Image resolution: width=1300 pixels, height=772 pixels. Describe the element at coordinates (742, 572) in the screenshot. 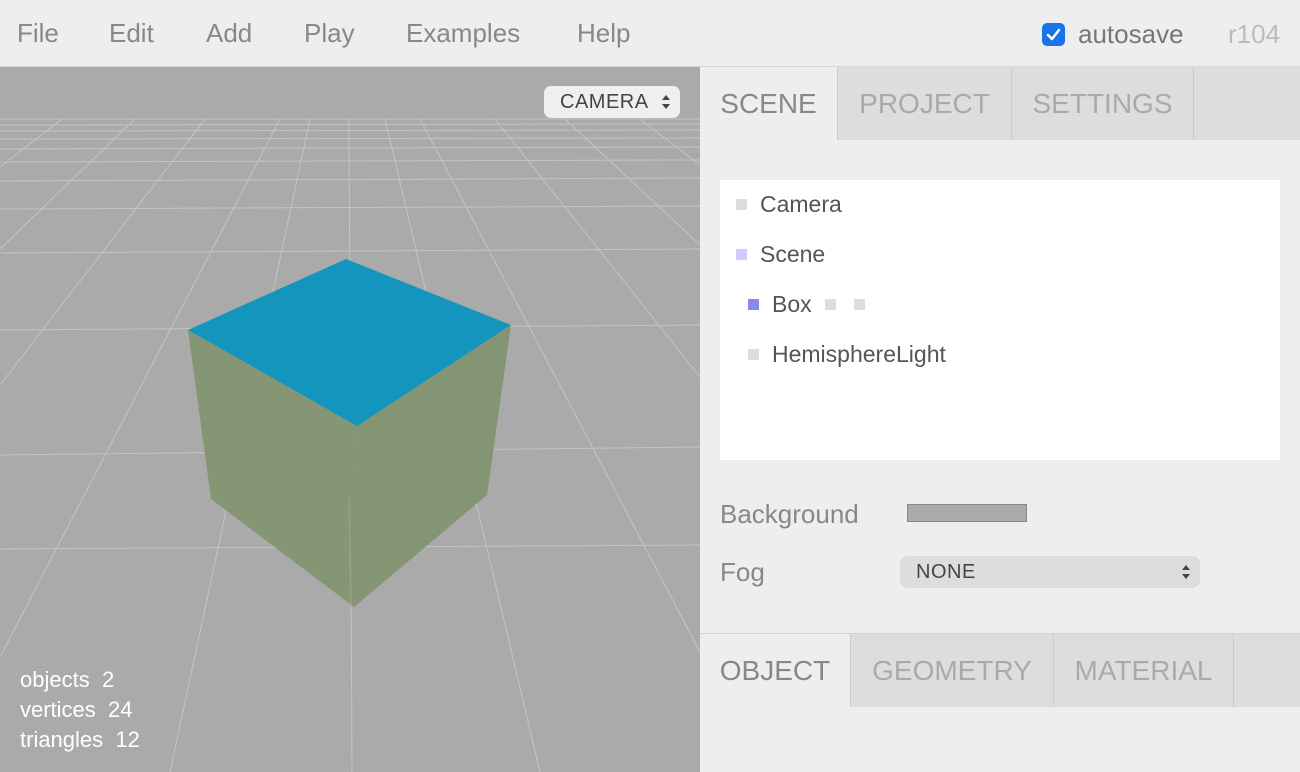

I see `fog-label: Fog` at that location.